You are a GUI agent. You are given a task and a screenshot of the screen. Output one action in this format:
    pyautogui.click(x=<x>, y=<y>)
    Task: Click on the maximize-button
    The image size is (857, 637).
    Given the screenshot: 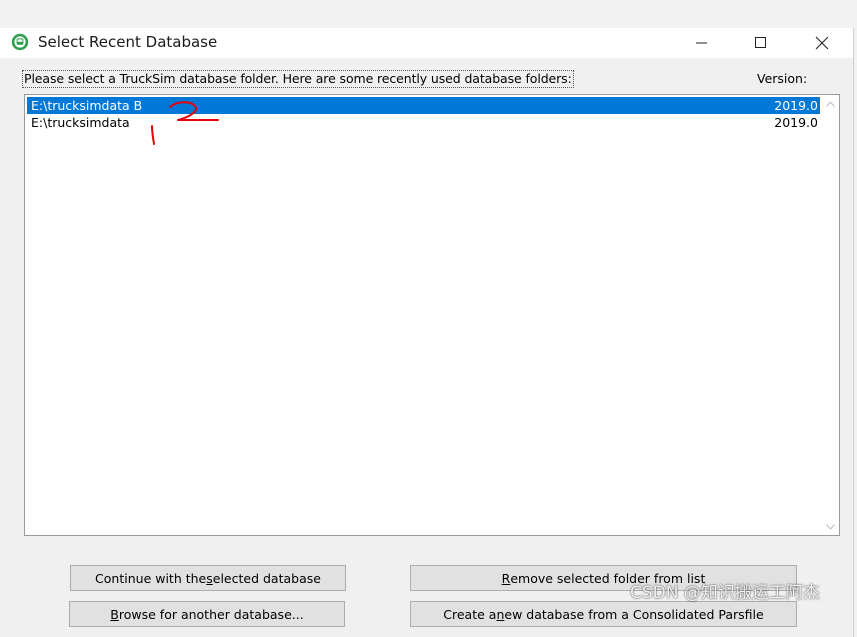 What is the action you would take?
    pyautogui.click(x=761, y=43)
    